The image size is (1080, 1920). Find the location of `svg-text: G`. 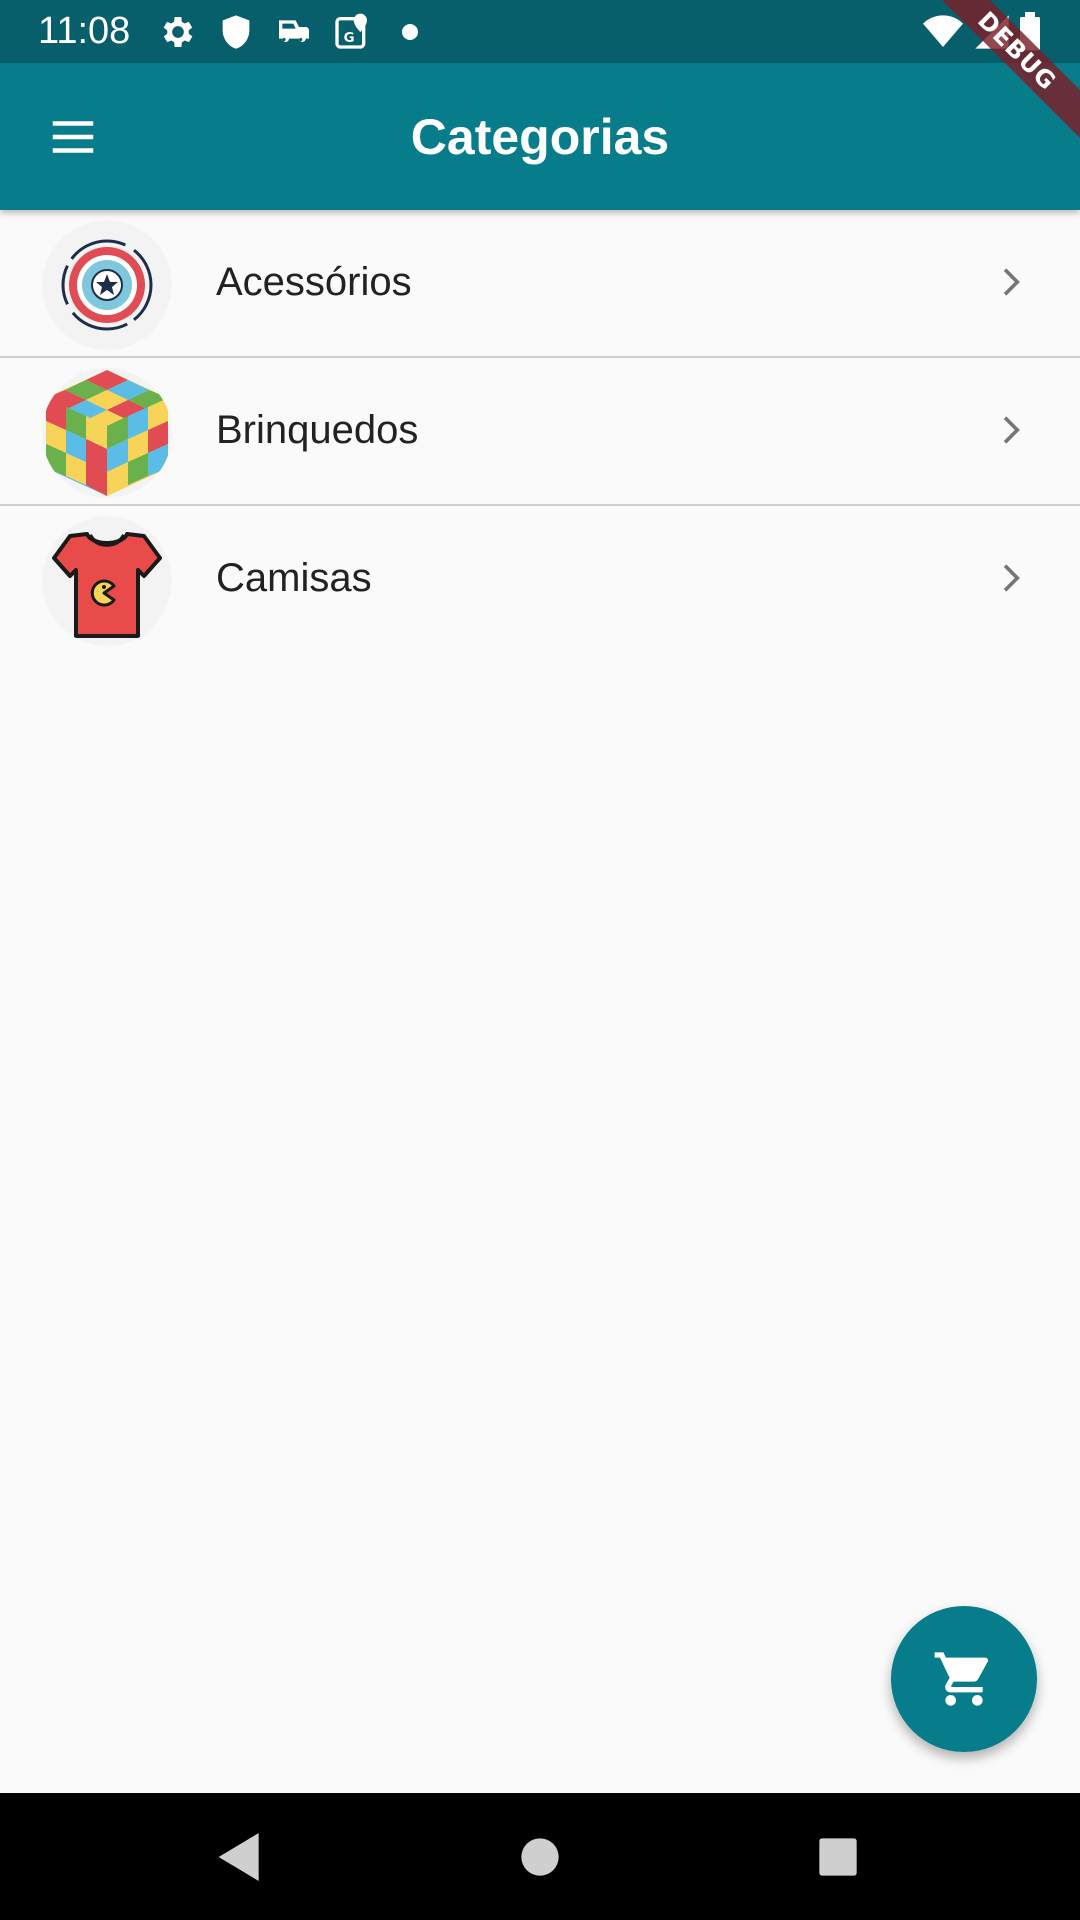

svg-text: G is located at coordinates (349, 38).